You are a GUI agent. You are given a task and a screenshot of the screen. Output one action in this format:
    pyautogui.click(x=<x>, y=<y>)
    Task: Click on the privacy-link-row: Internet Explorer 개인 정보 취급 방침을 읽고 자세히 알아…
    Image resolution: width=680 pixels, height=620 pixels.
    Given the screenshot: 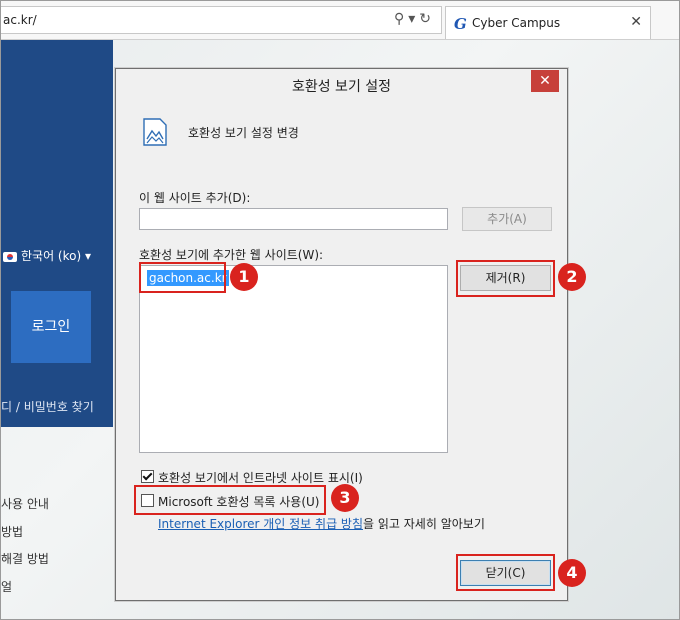 What is the action you would take?
    pyautogui.click(x=321, y=523)
    